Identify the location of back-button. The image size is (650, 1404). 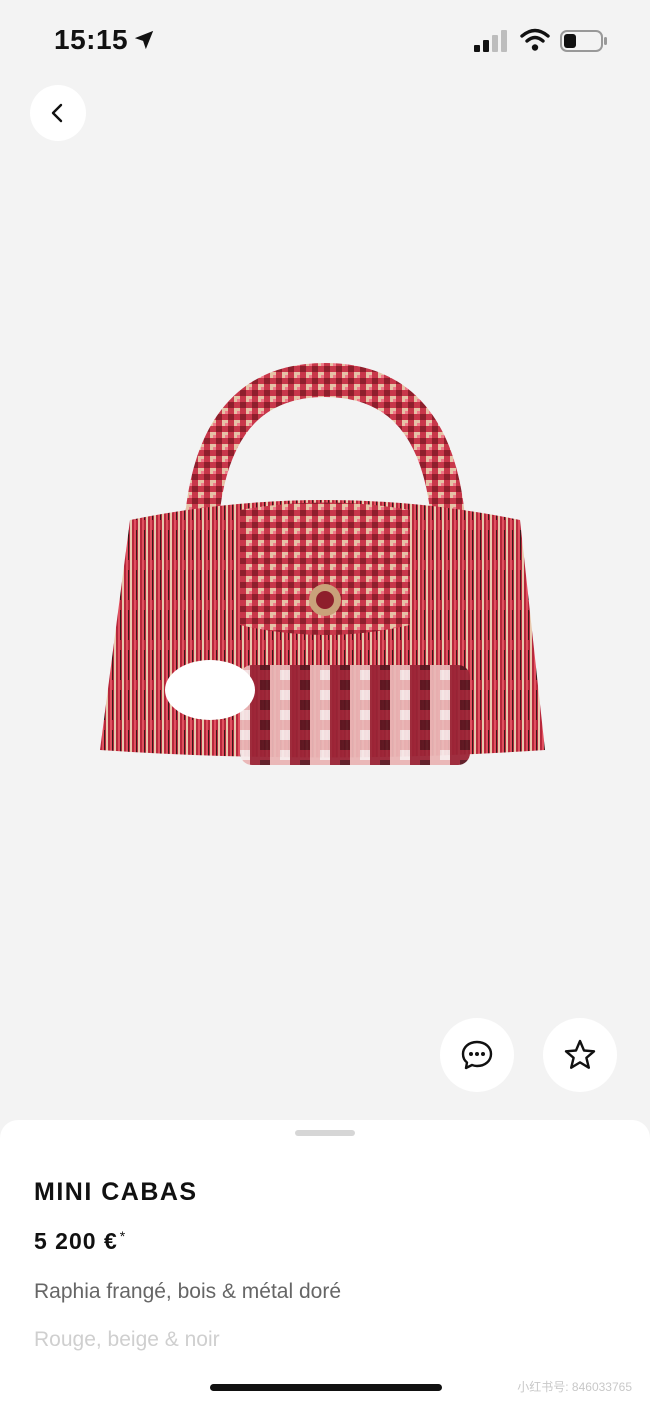
(58, 113).